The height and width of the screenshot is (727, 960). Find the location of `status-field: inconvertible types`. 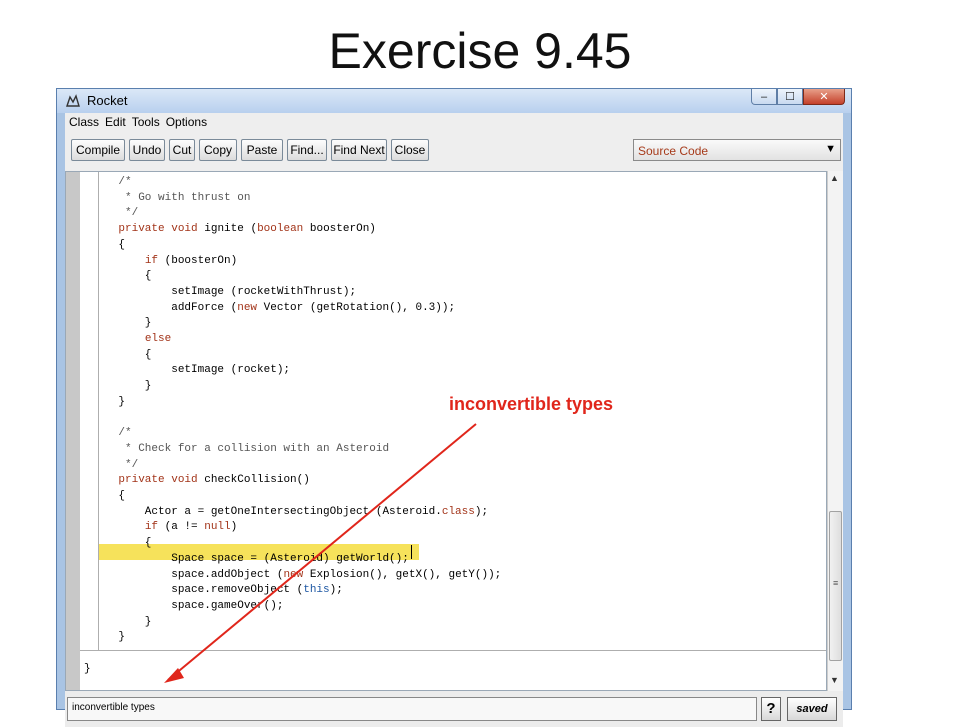

status-field: inconvertible types is located at coordinates (412, 709).